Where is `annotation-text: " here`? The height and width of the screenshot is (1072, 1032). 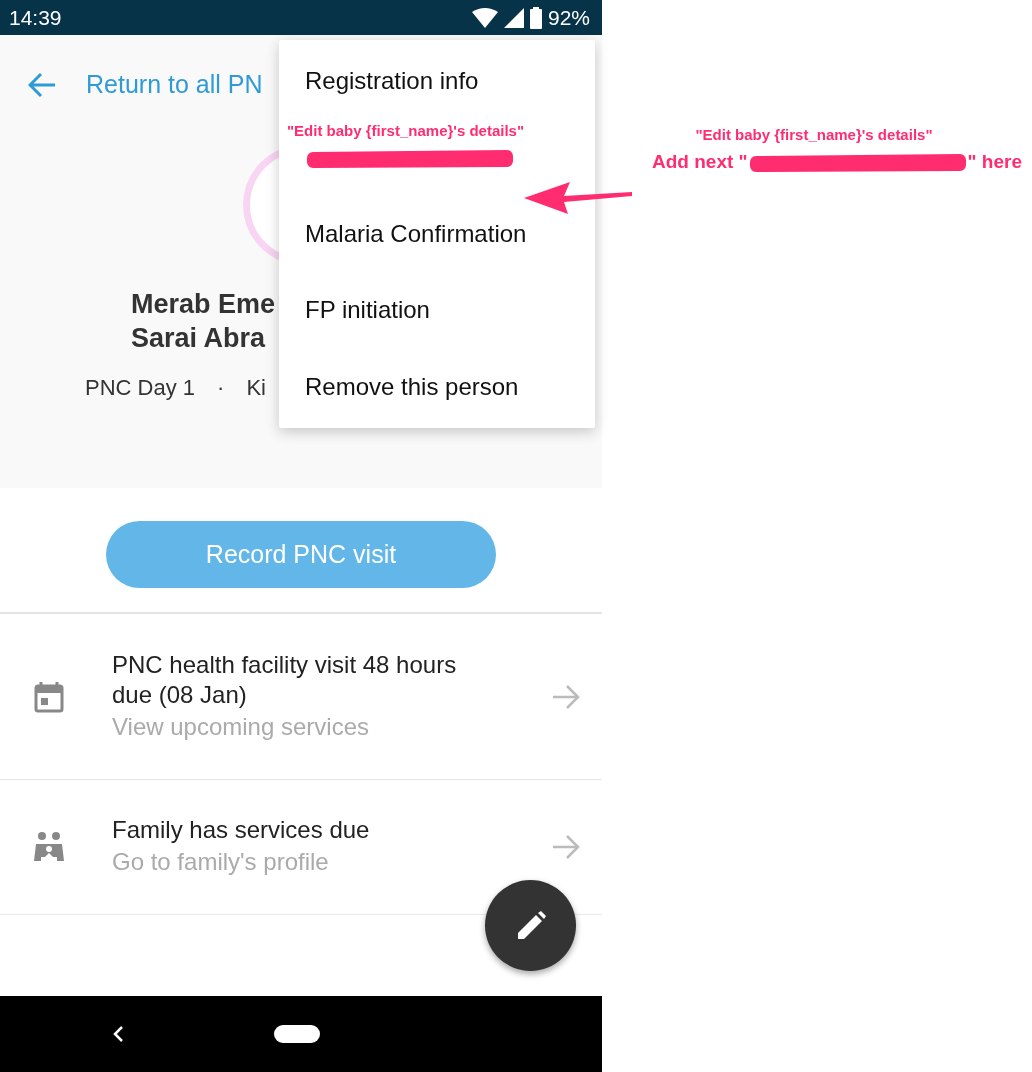 annotation-text: " here is located at coordinates (994, 162).